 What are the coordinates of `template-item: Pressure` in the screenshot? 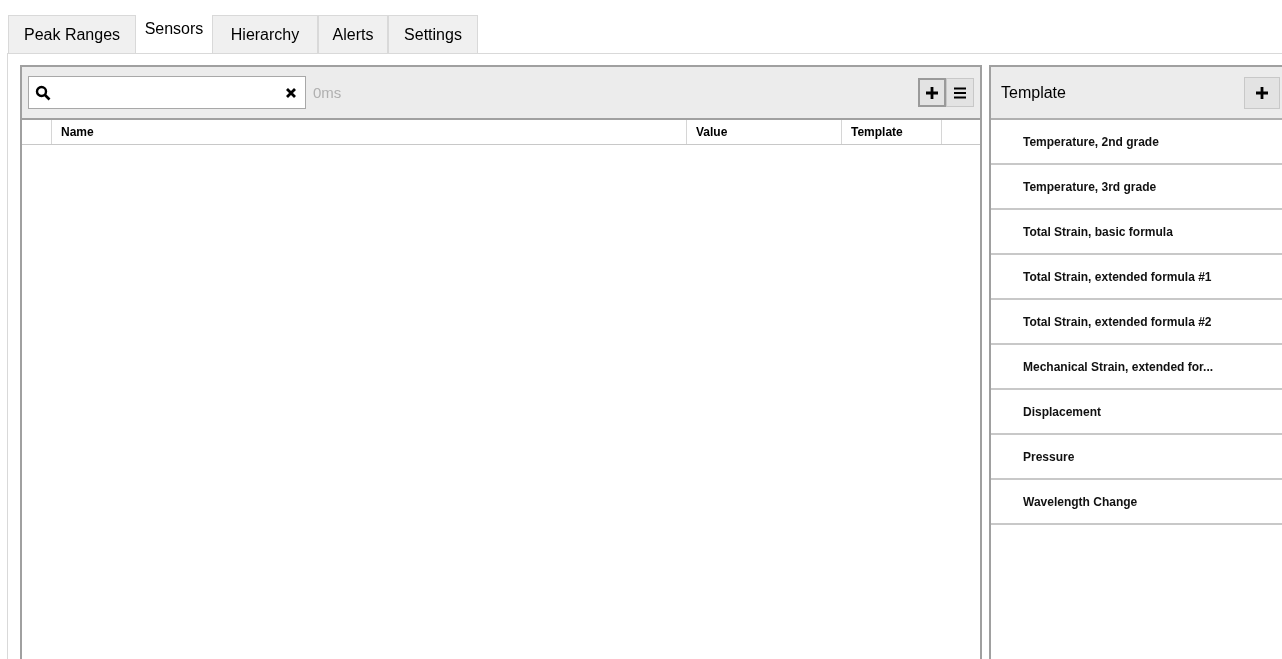 It's located at (1136, 457).